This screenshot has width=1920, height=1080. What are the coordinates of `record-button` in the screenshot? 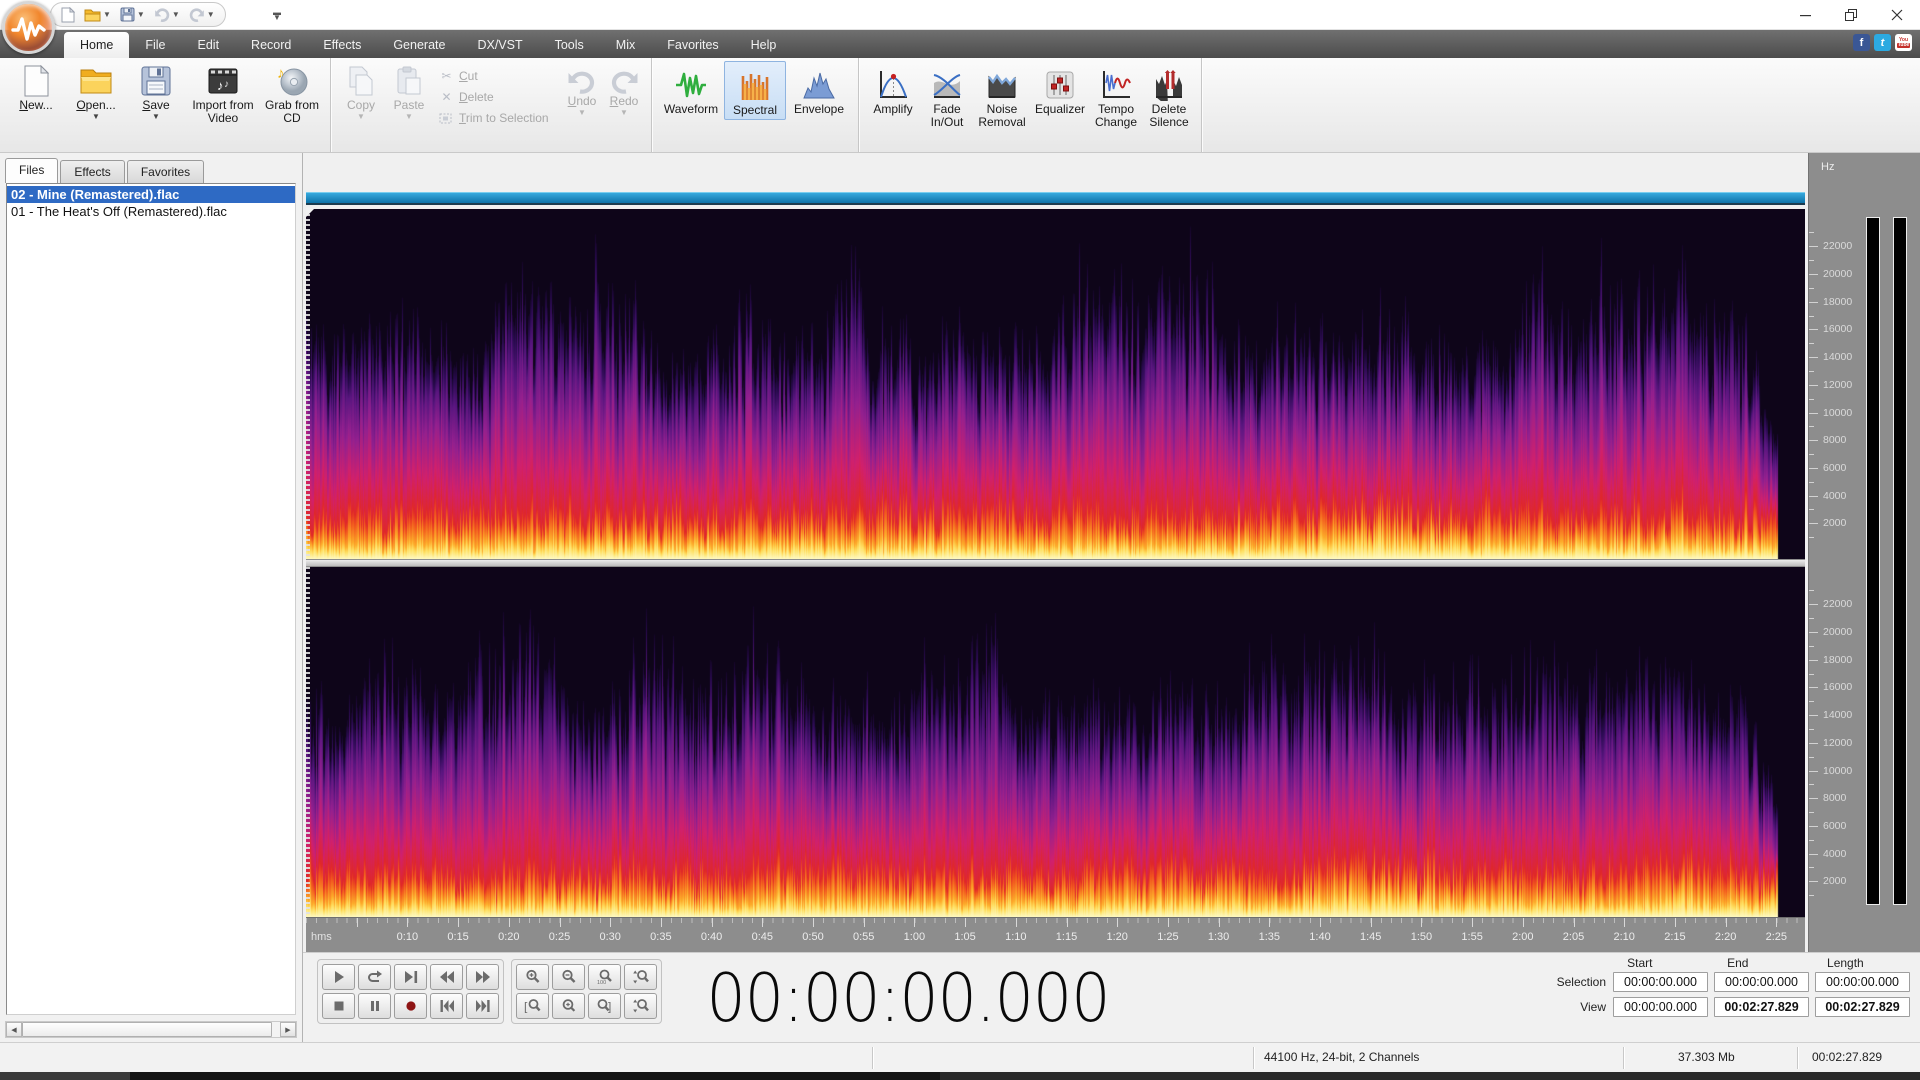 It's located at (410, 1006).